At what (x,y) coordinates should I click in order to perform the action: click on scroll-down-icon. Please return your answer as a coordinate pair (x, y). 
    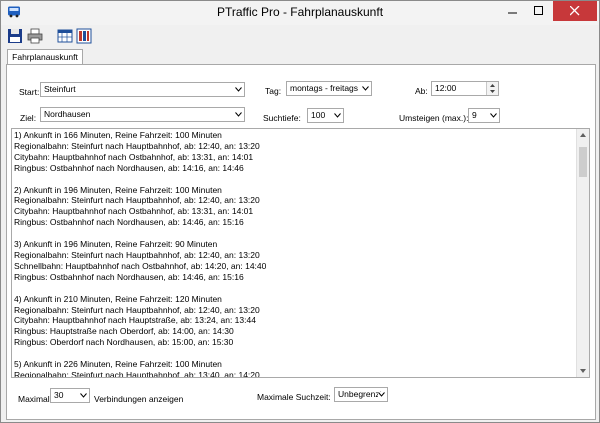
    Looking at the image, I should click on (583, 371).